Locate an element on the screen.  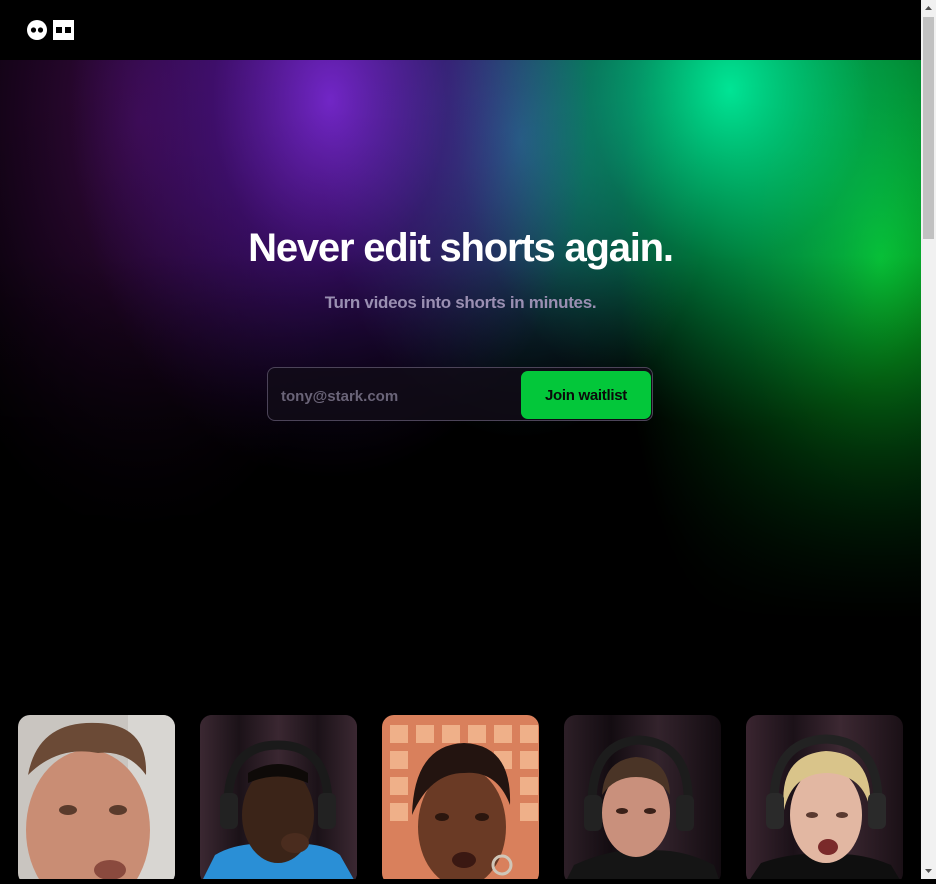
scroll-up-arrow-icon is located at coordinates (928, 8).